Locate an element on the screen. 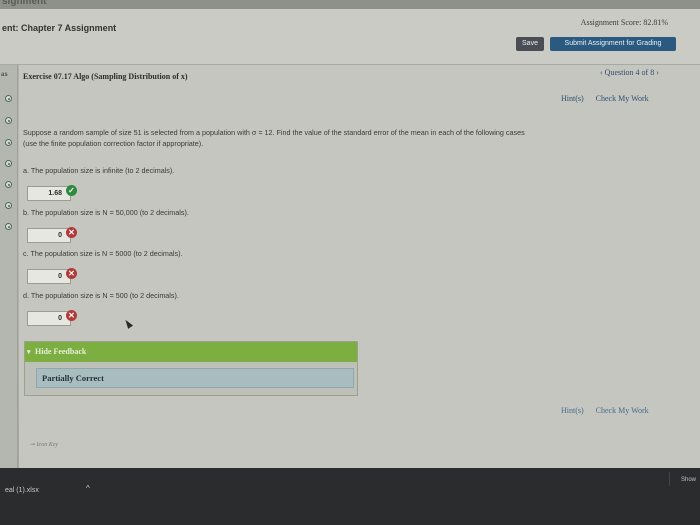 This screenshot has height=525, width=700. hide-feedback-toggle: Hide Feedback is located at coordinates (191, 352).